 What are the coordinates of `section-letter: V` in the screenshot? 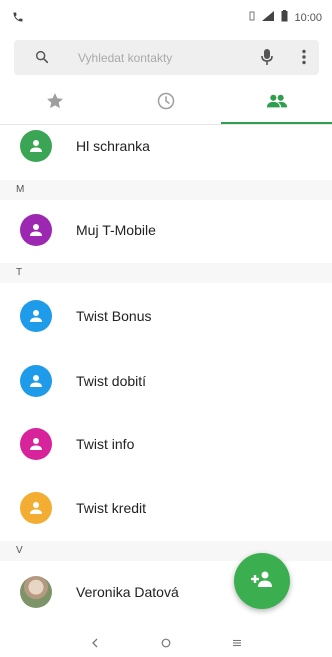 It's located at (19, 550).